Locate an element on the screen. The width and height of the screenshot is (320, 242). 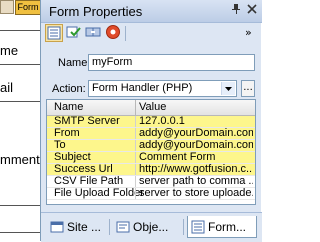
grid-header: Name Value is located at coordinates (151, 108).